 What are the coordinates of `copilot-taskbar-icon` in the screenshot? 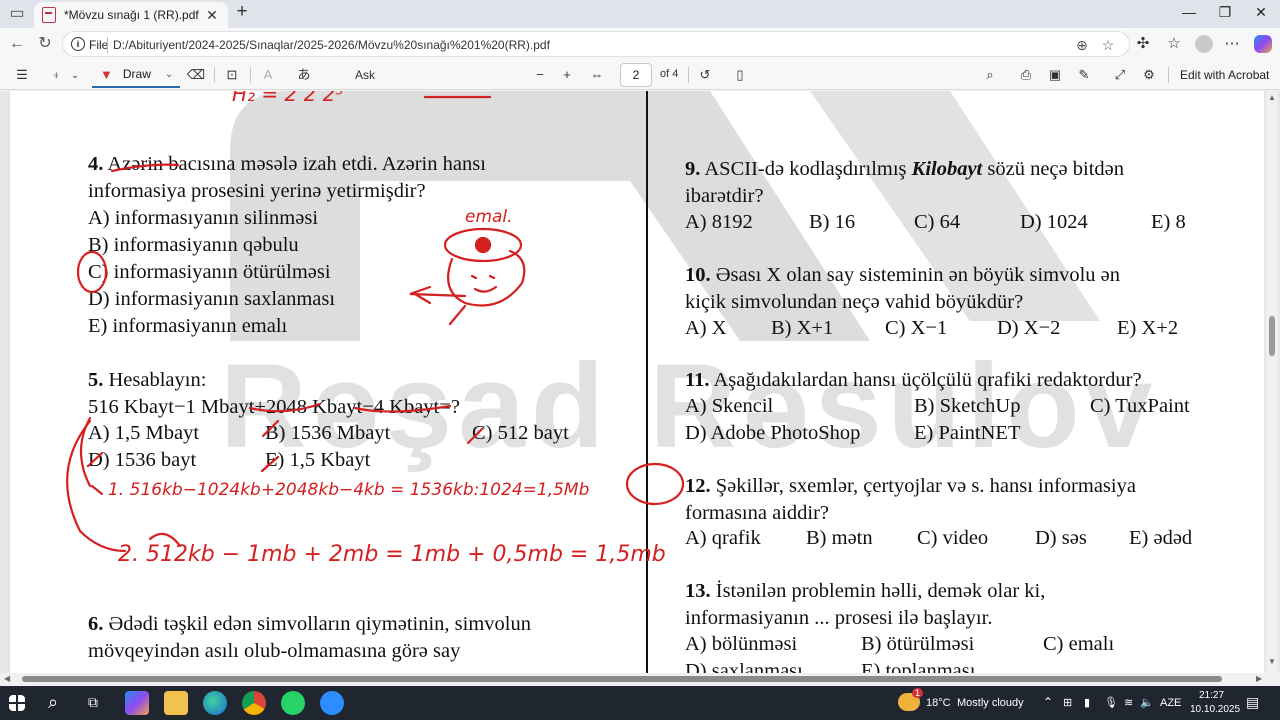 It's located at (137, 703).